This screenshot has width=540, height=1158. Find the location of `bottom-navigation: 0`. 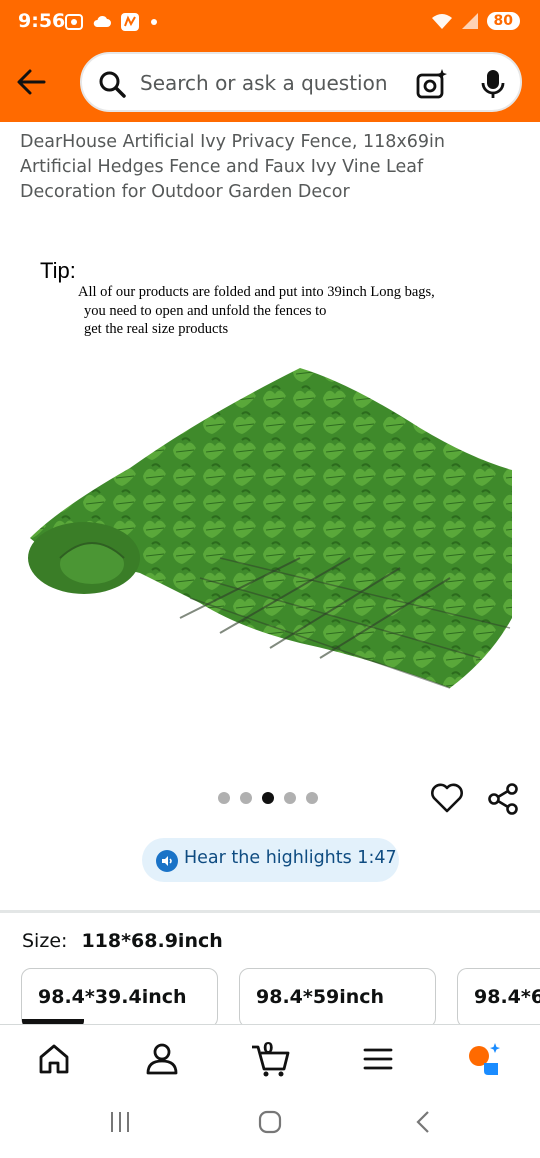

bottom-navigation: 0 is located at coordinates (270, 1056).